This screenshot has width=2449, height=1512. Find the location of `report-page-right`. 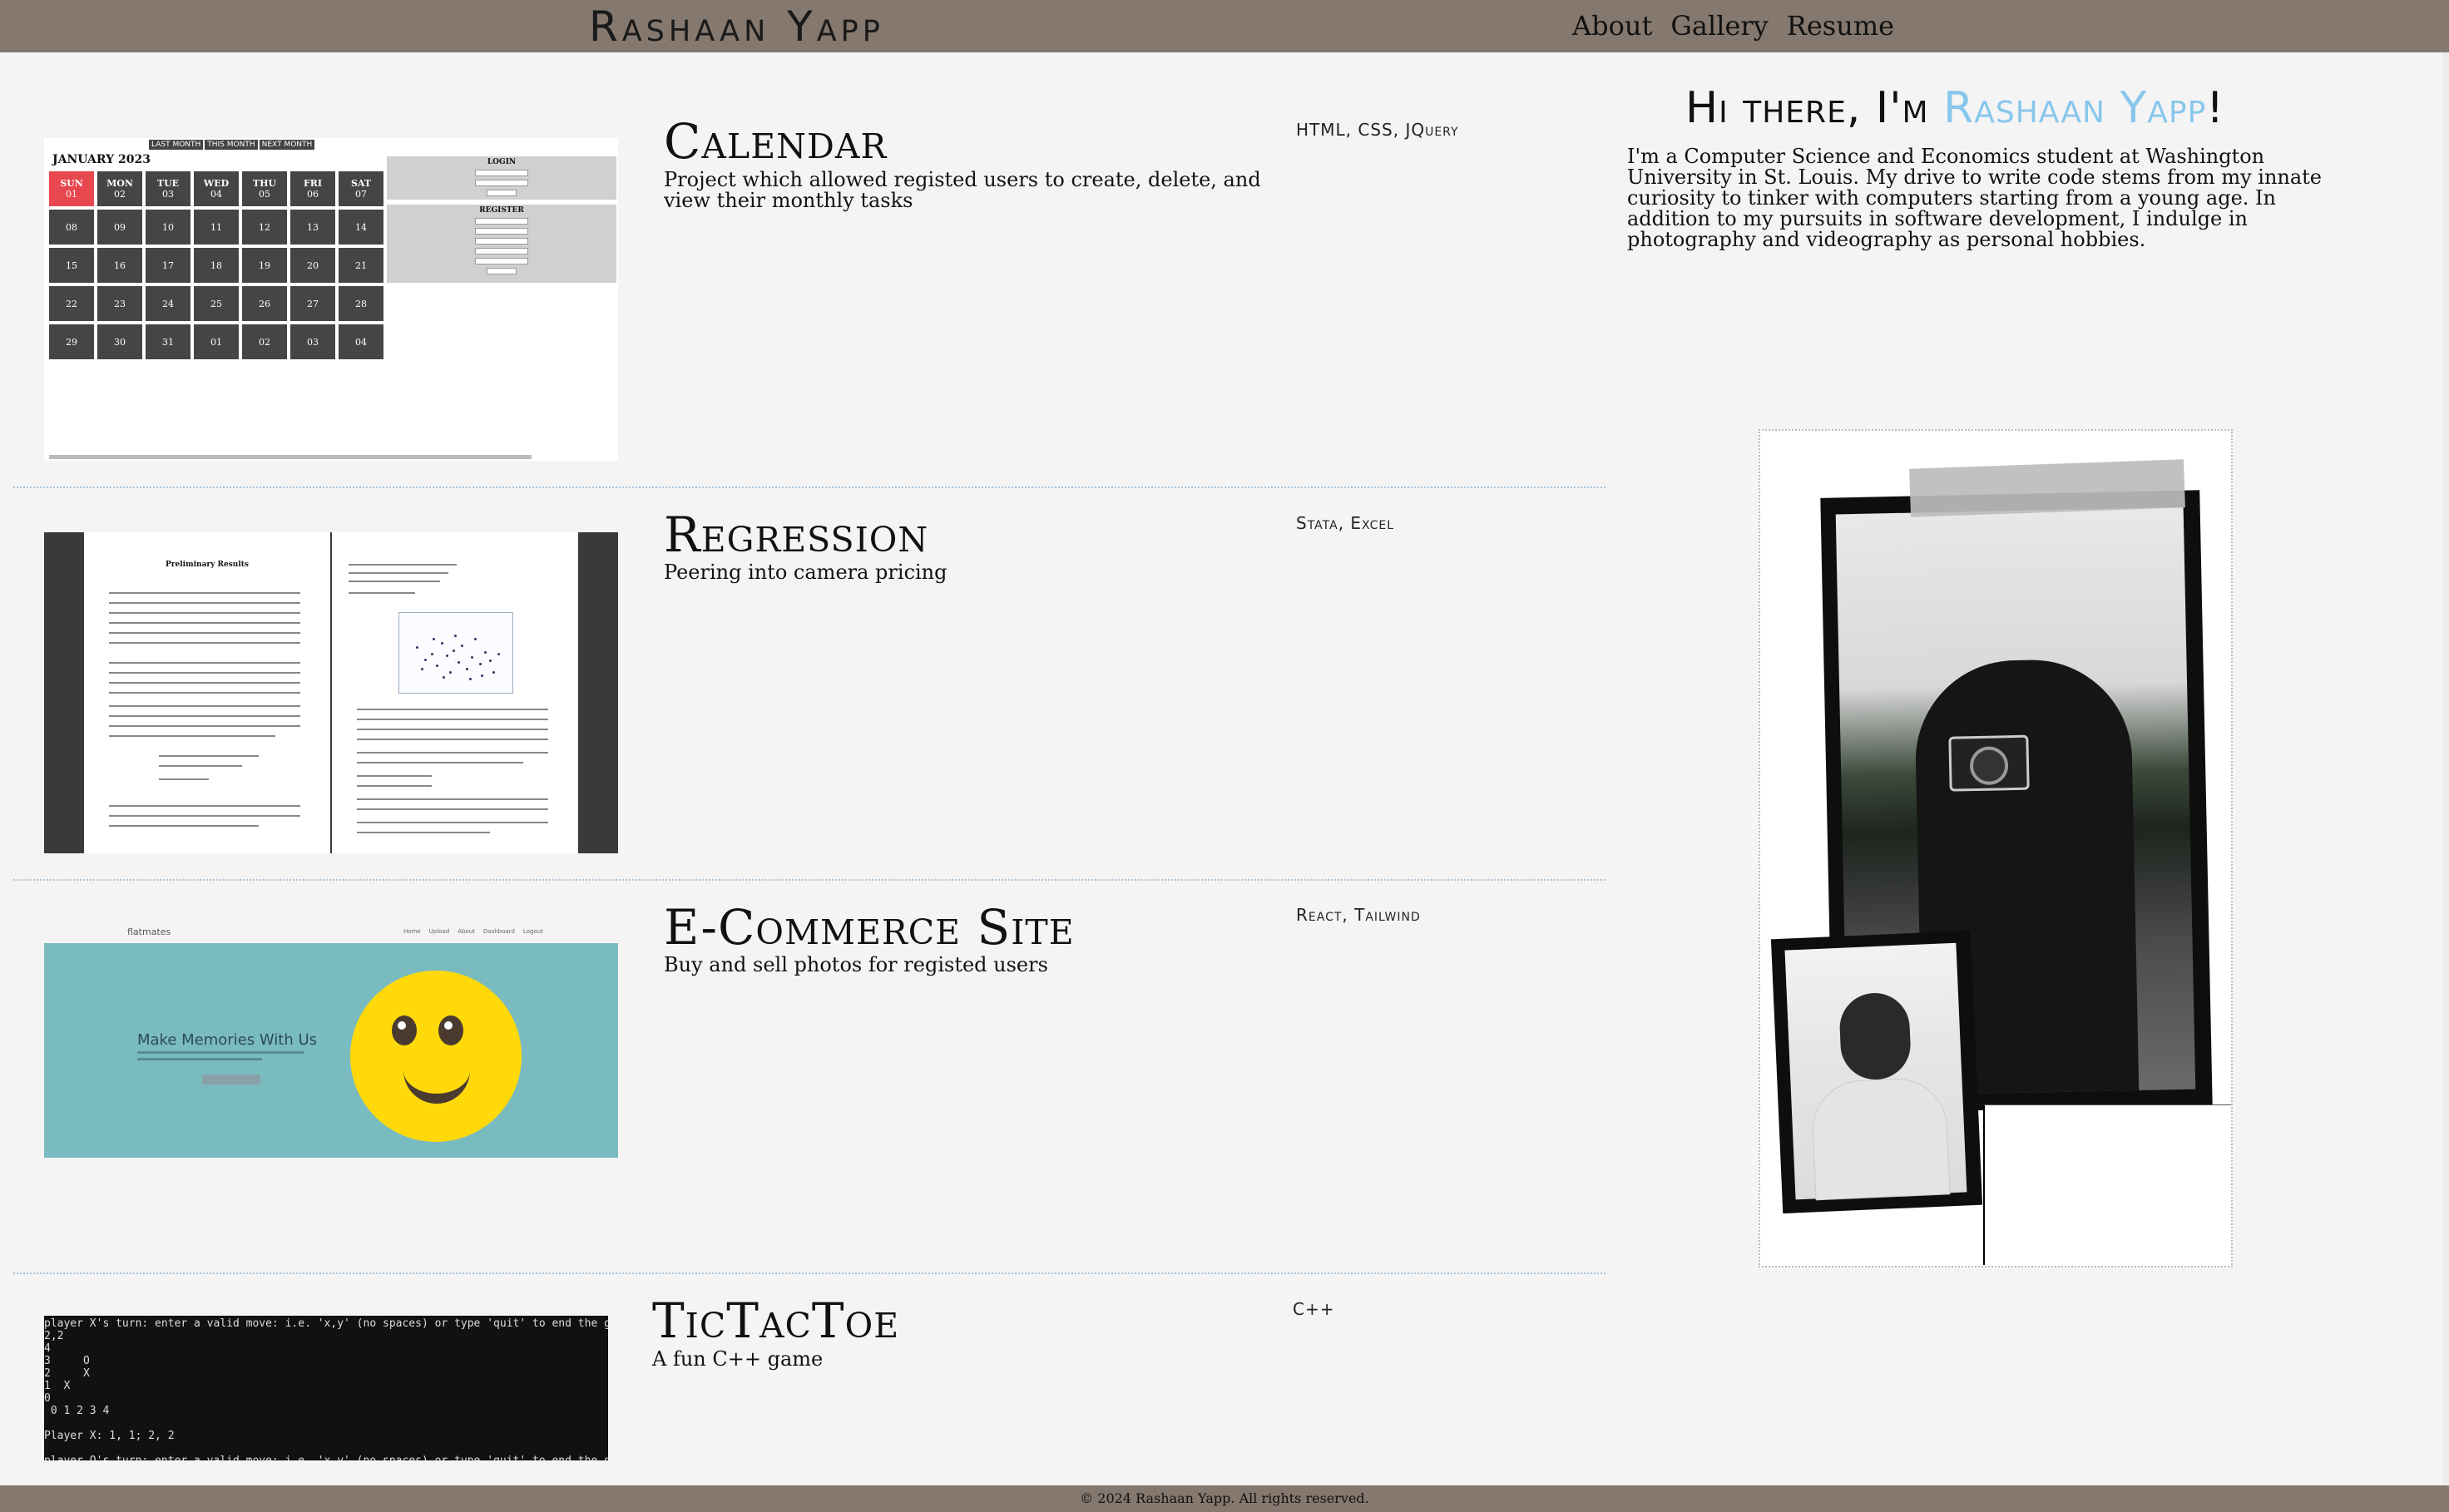

report-page-right is located at coordinates (455, 692).